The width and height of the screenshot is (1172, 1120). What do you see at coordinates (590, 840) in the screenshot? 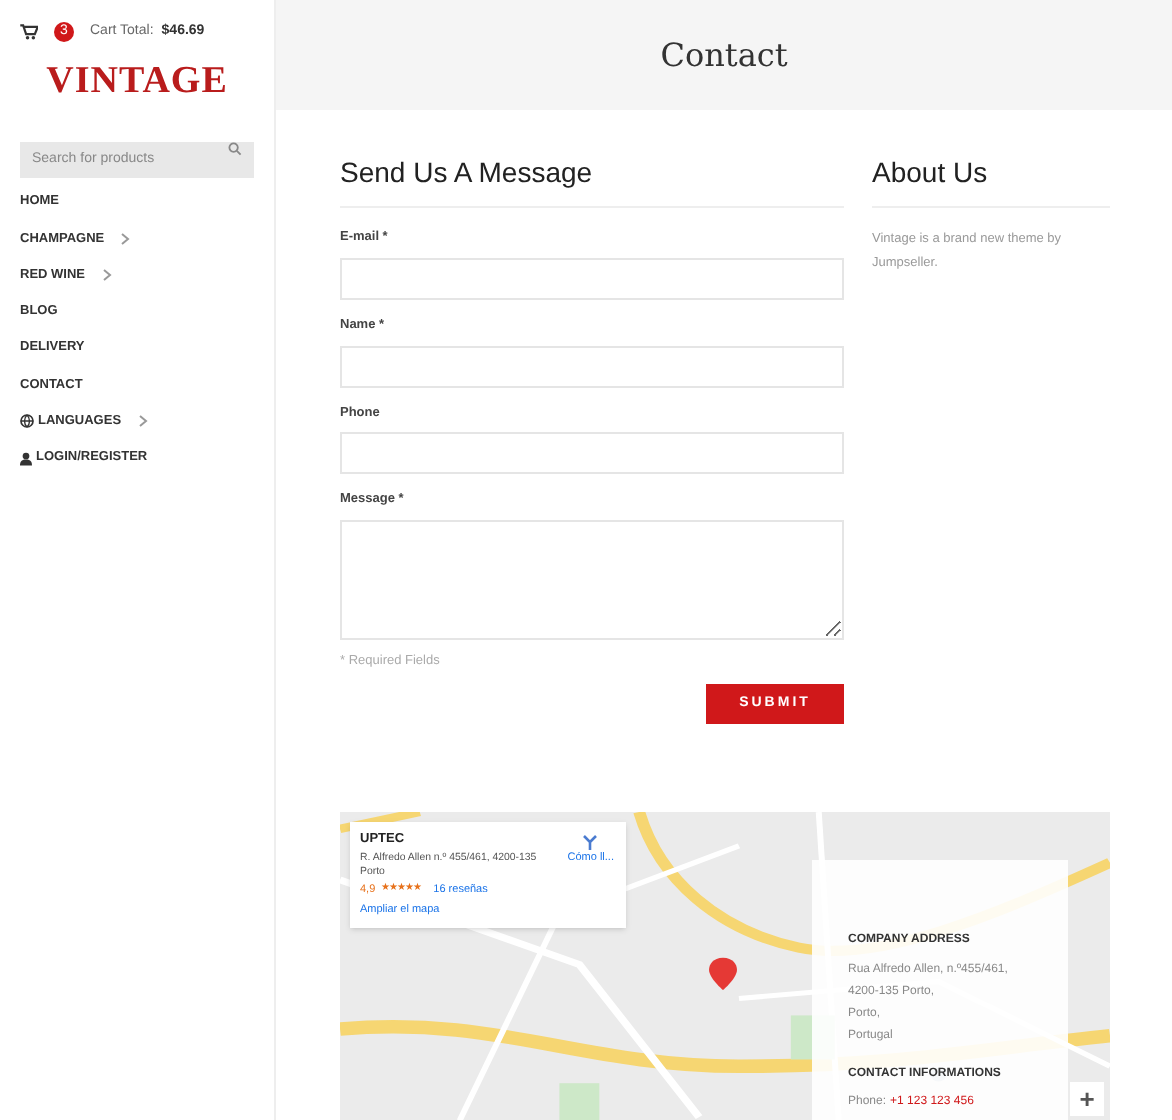
I see `directions-icon` at bounding box center [590, 840].